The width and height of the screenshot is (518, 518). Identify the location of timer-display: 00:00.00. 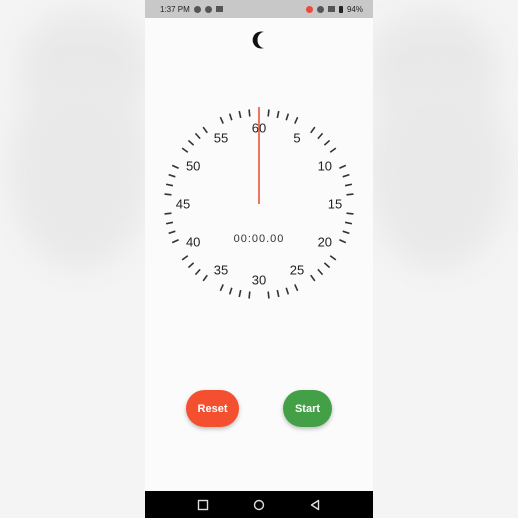
(259, 239).